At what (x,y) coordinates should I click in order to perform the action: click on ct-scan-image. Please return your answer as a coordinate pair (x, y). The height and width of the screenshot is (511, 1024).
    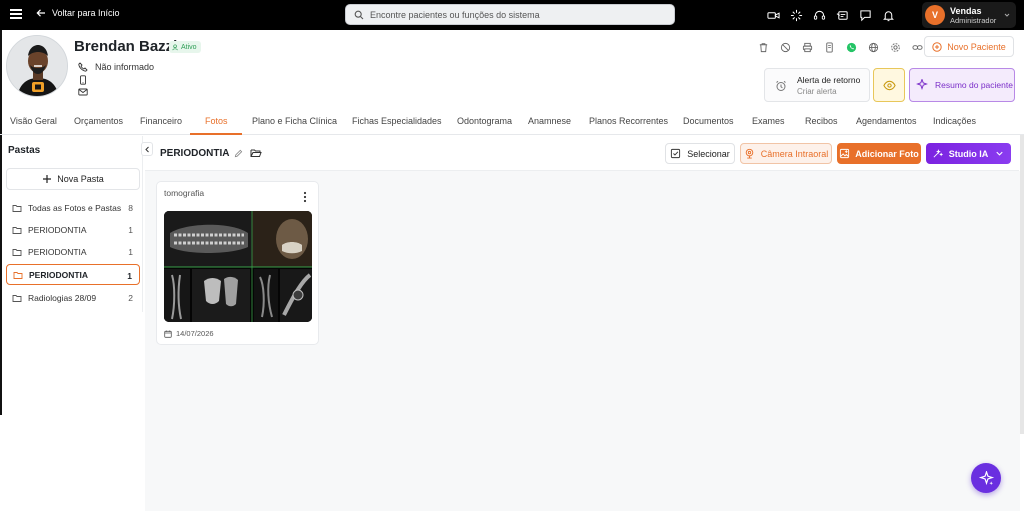
    Looking at the image, I should click on (238, 266).